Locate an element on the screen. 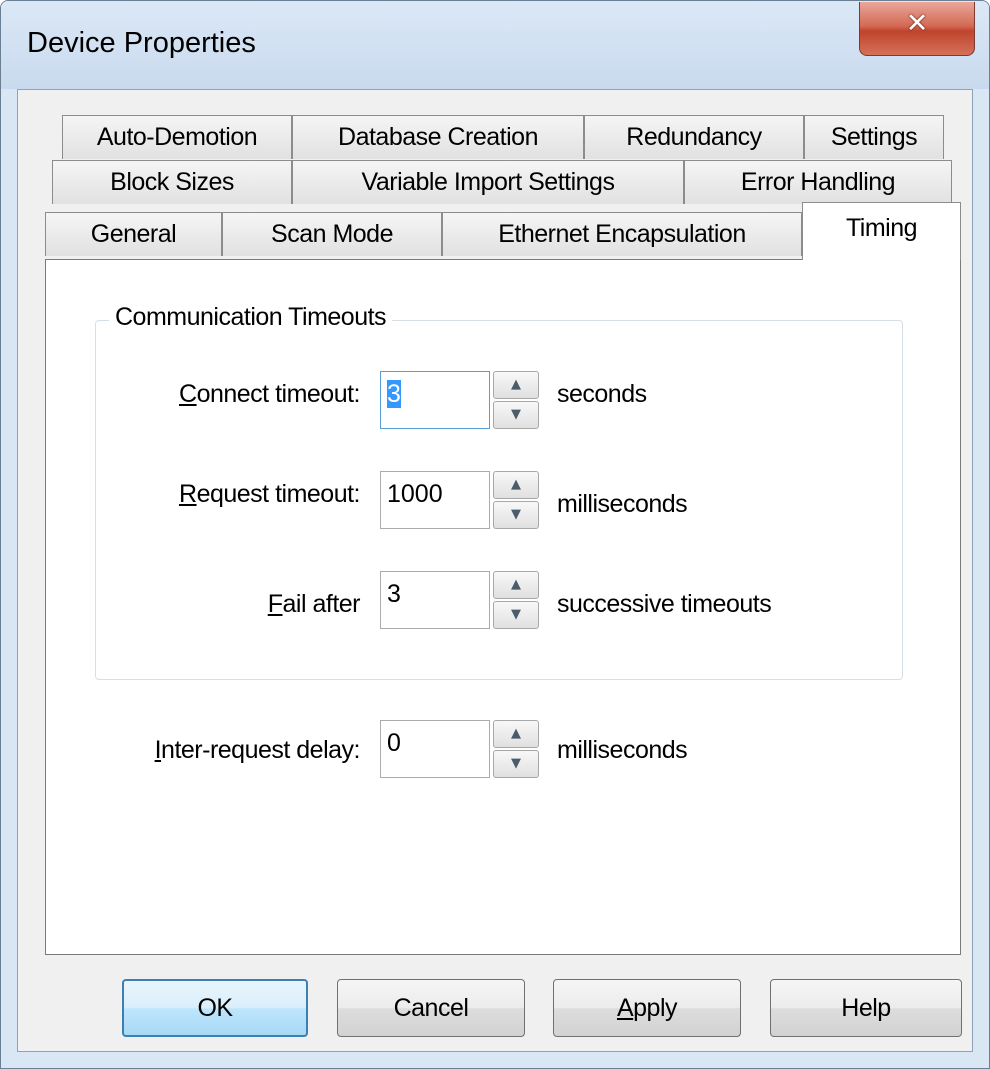  connect-timeout-spinner: ▲ ▼ is located at coordinates (516, 400).